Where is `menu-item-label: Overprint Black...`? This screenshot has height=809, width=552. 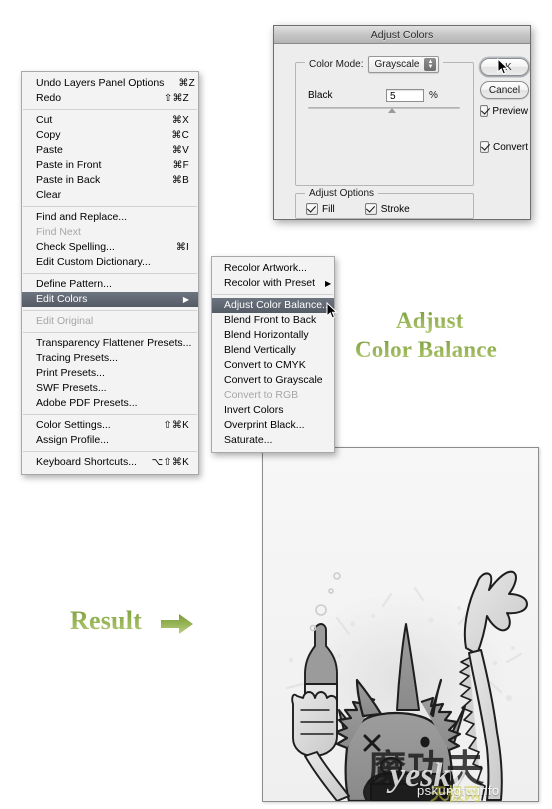 menu-item-label: Overprint Black... is located at coordinates (264, 425).